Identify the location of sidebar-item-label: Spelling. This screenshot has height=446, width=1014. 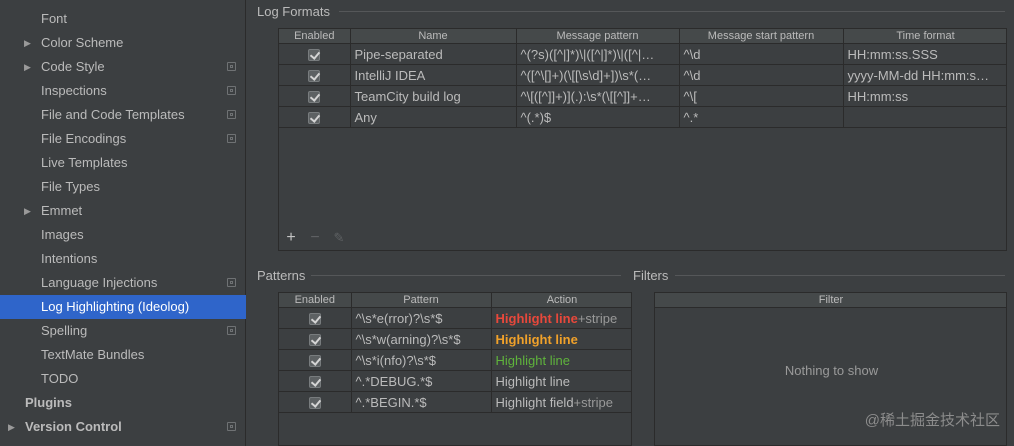
(64, 330).